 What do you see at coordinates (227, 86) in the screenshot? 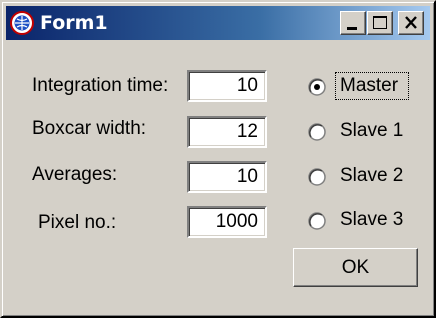
I see `integration-time-field` at bounding box center [227, 86].